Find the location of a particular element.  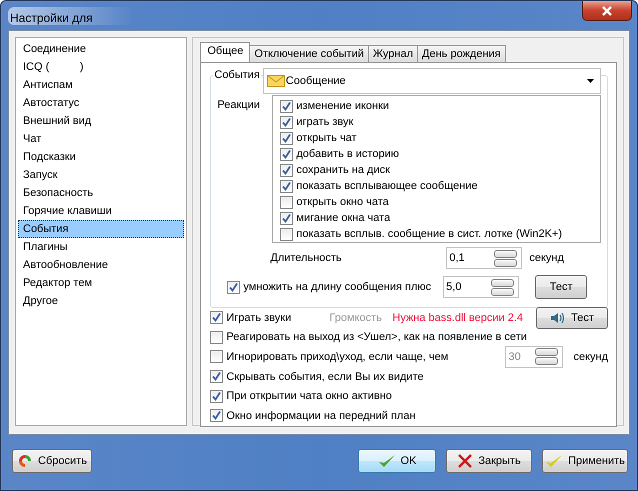

sidebar-item: Другое is located at coordinates (101, 301).